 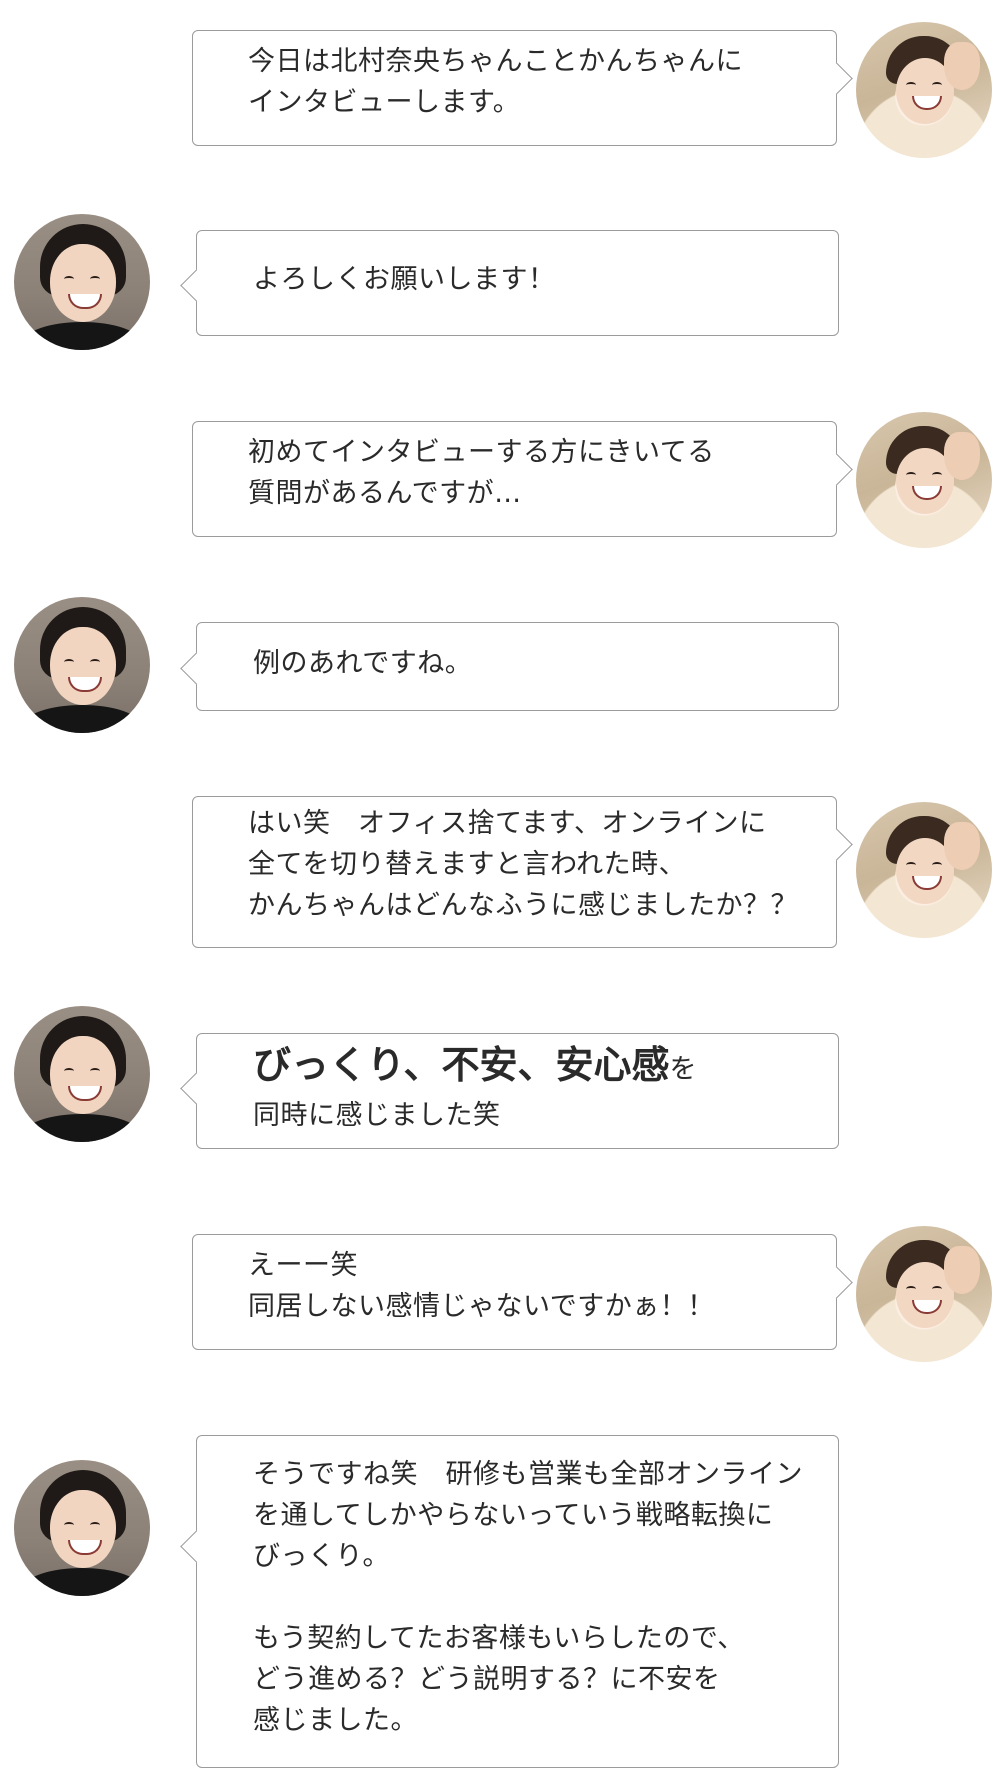 I want to click on message-line: 初めてインタビューする方にきいてる, so click(x=481, y=452).